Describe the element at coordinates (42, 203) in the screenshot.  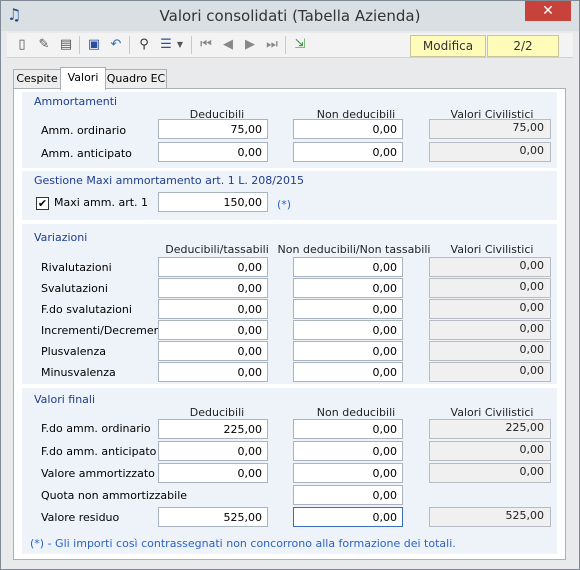
I see `maxi-checkbox: ✔` at that location.